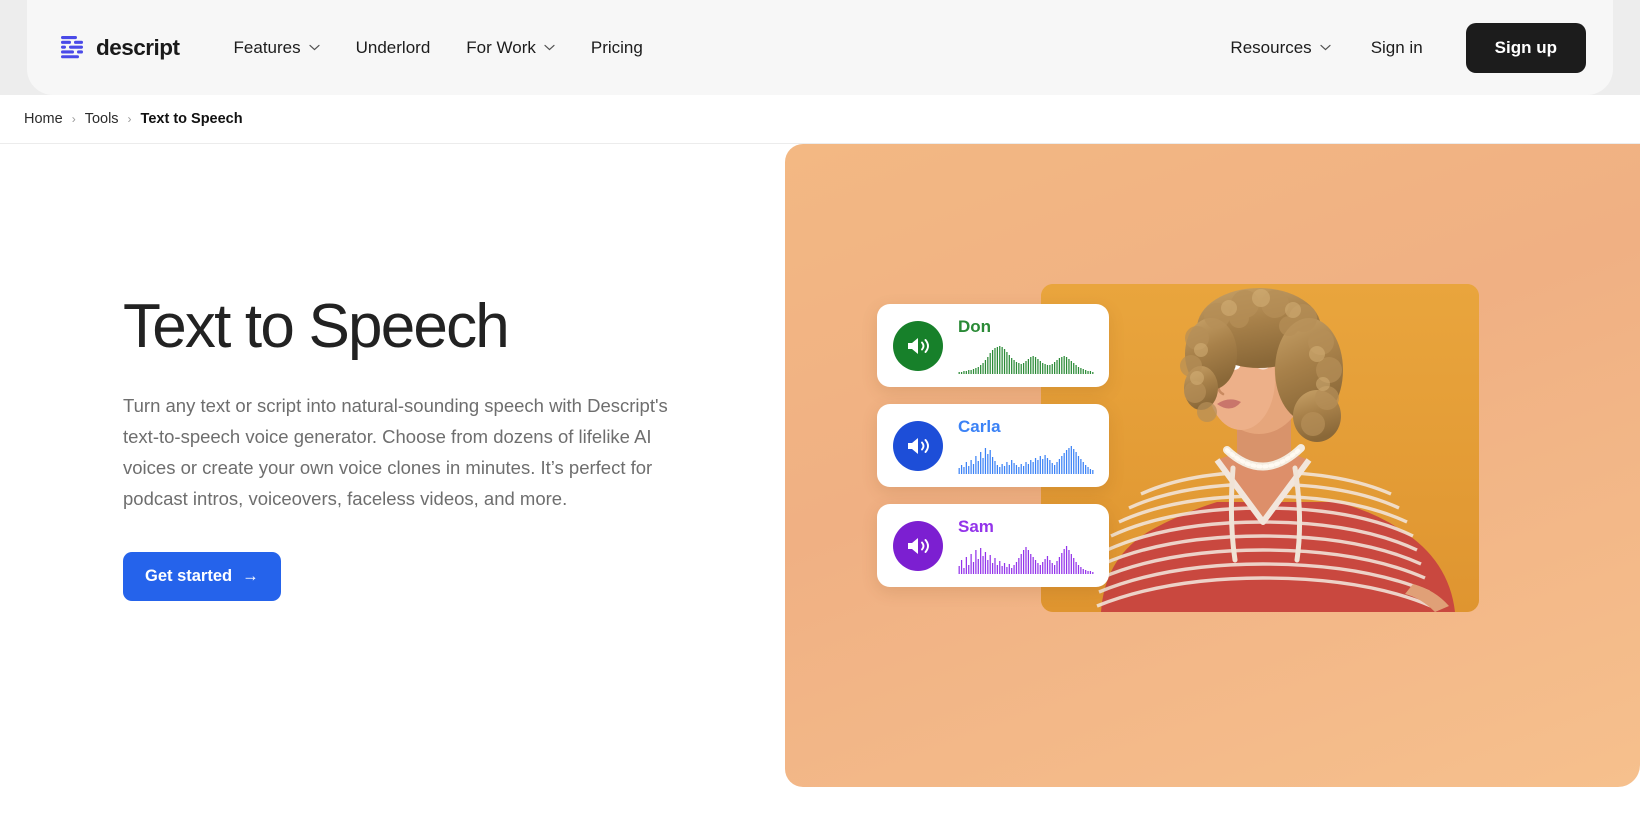 The height and width of the screenshot is (840, 1640). I want to click on voice-name: Sam, so click(976, 526).